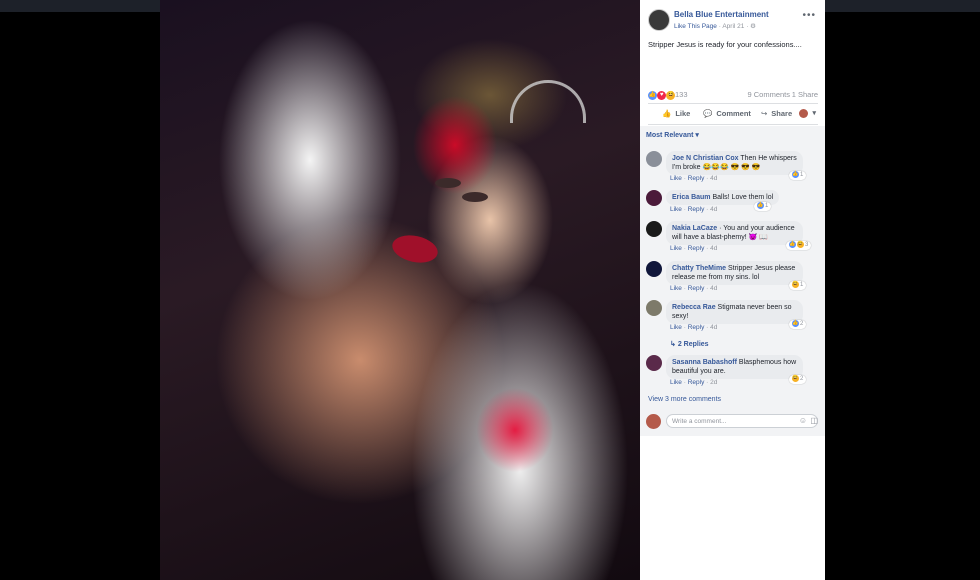 The height and width of the screenshot is (580, 980). What do you see at coordinates (805, 94) in the screenshot?
I see `shares-count-link: 1 Share` at bounding box center [805, 94].